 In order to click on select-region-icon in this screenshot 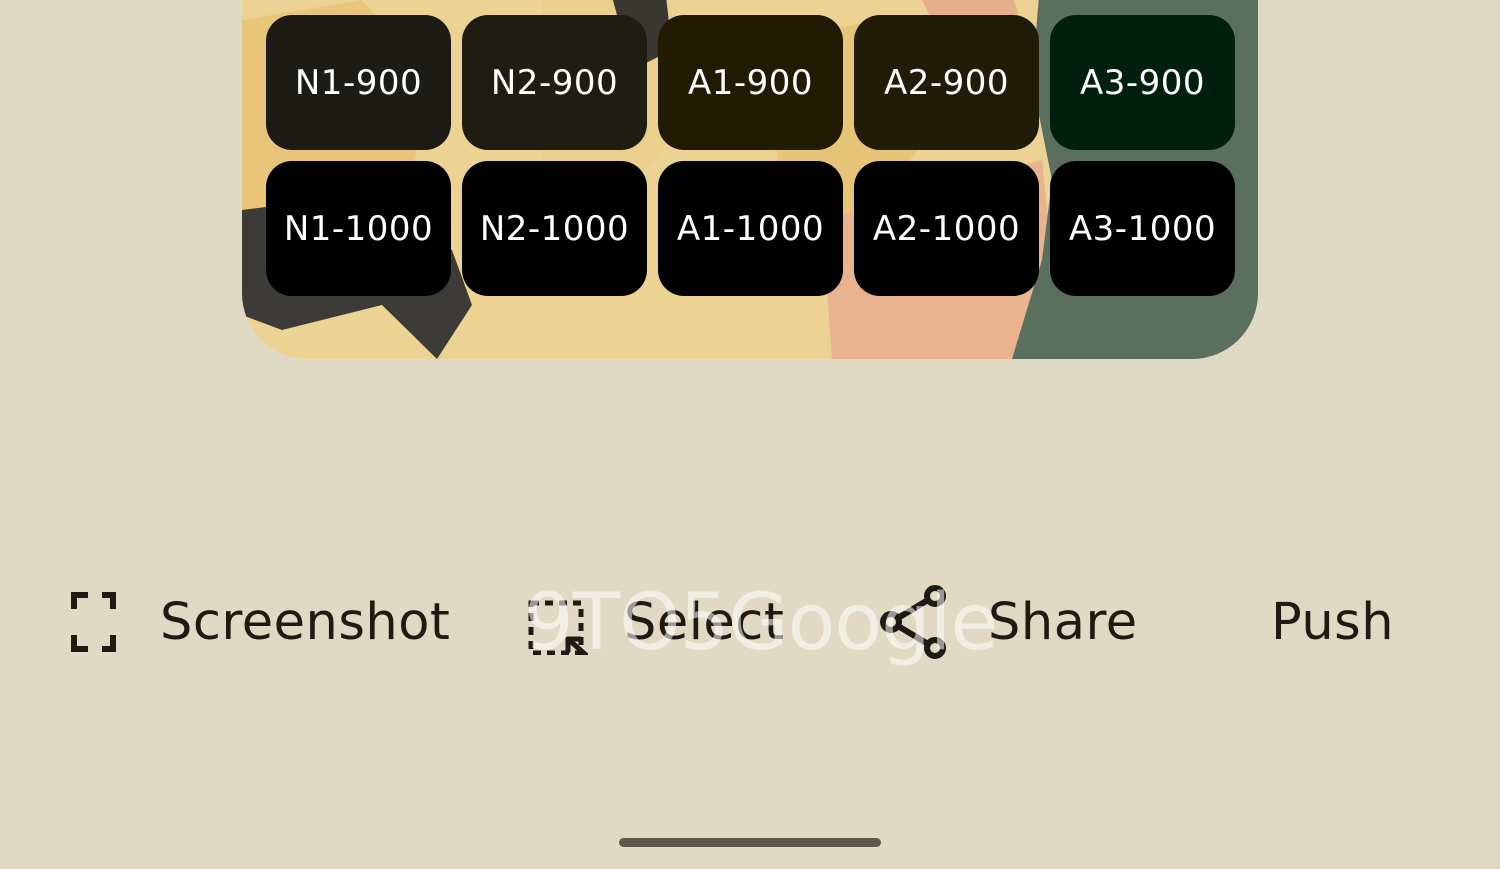, I will do `click(558, 627)`.